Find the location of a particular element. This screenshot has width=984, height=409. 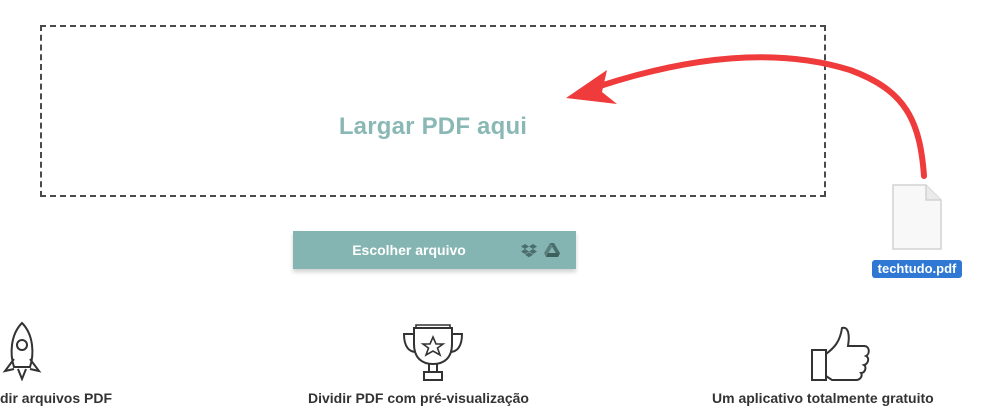

thumbs-up-icon is located at coordinates (840, 353).